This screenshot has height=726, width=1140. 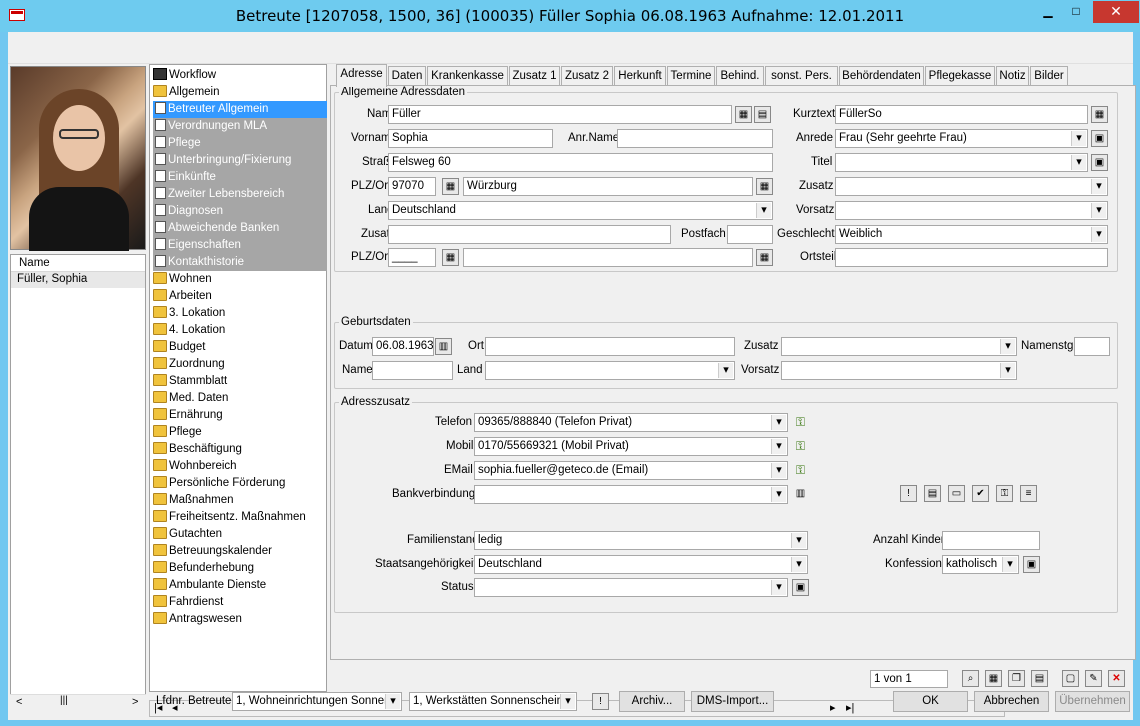 What do you see at coordinates (1099, 162) in the screenshot?
I see `titel-edit-icon: ▣` at bounding box center [1099, 162].